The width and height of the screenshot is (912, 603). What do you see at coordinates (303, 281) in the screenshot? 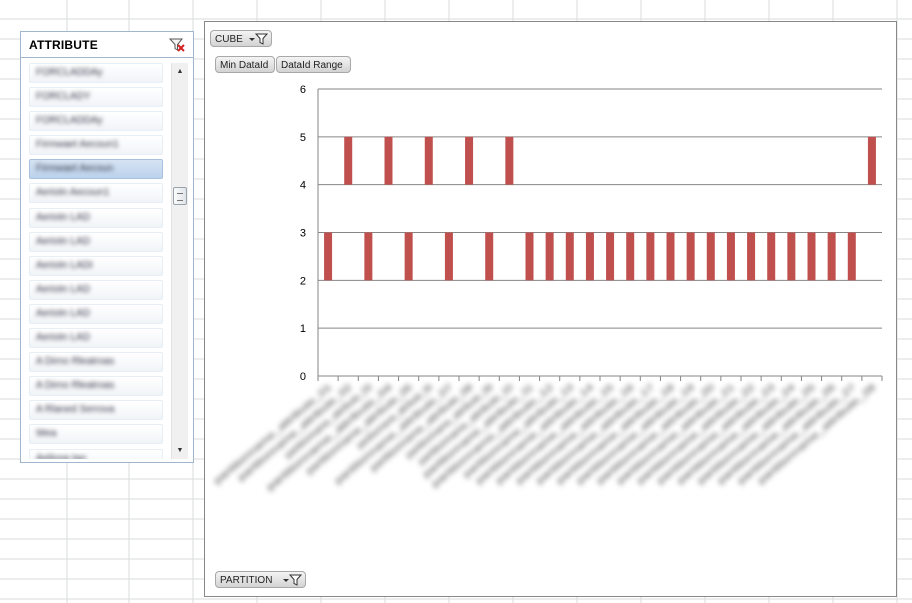
I see `y-tick-label: 2` at bounding box center [303, 281].